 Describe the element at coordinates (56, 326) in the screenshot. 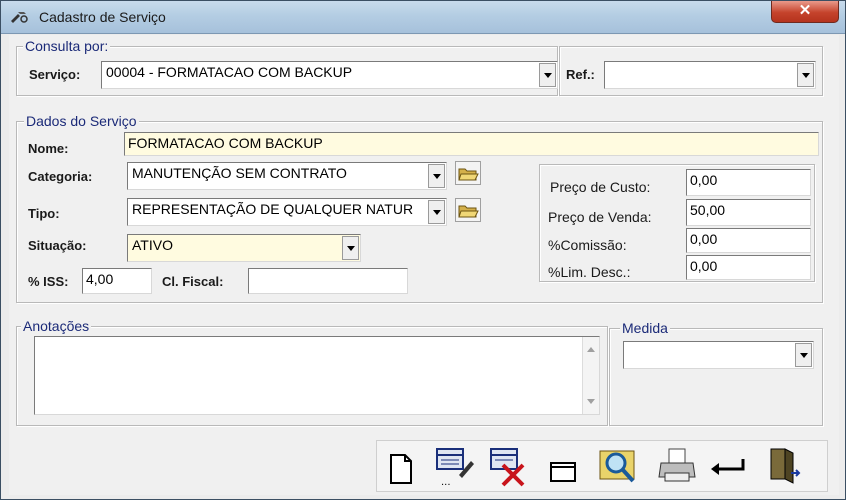

I see `anotacoes-legend: Anotações` at that location.